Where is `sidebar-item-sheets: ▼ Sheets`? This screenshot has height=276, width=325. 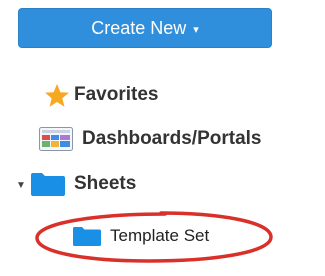
sidebar-item-sheets: ▼ Sheets is located at coordinates (76, 184).